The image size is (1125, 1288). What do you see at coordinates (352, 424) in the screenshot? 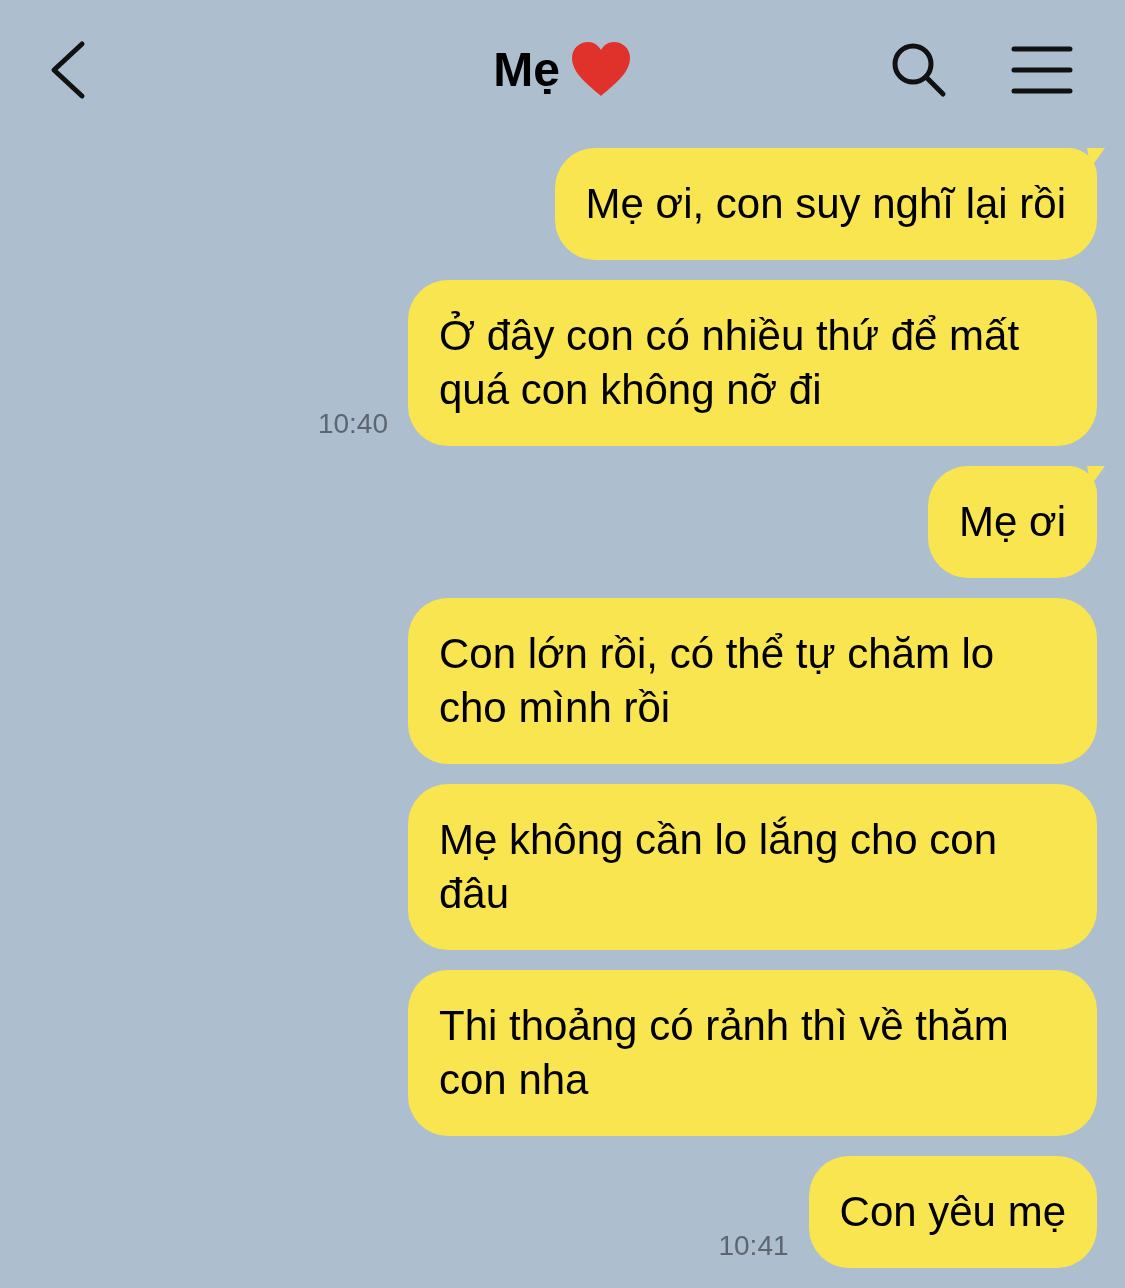
I see `message-time: 10:40` at bounding box center [352, 424].